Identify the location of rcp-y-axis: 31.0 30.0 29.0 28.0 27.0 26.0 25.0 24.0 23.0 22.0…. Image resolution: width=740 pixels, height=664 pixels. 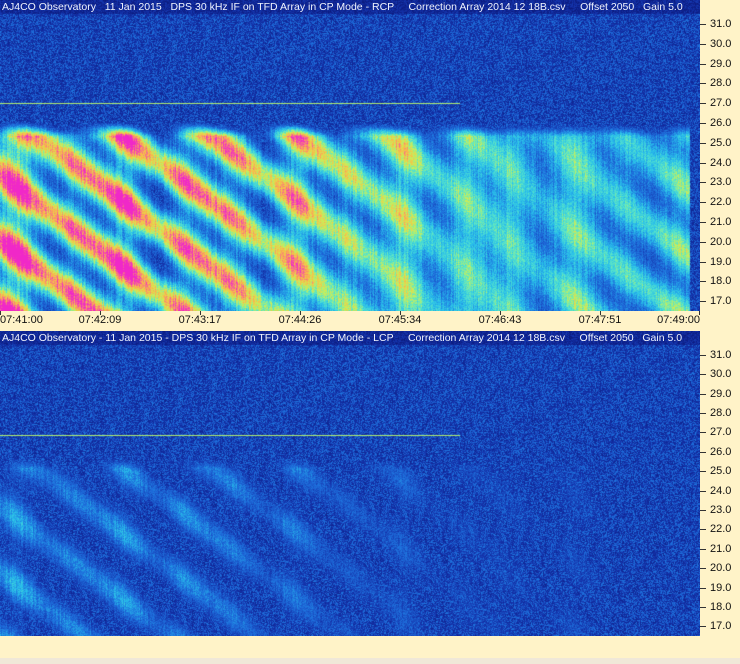
(720, 155).